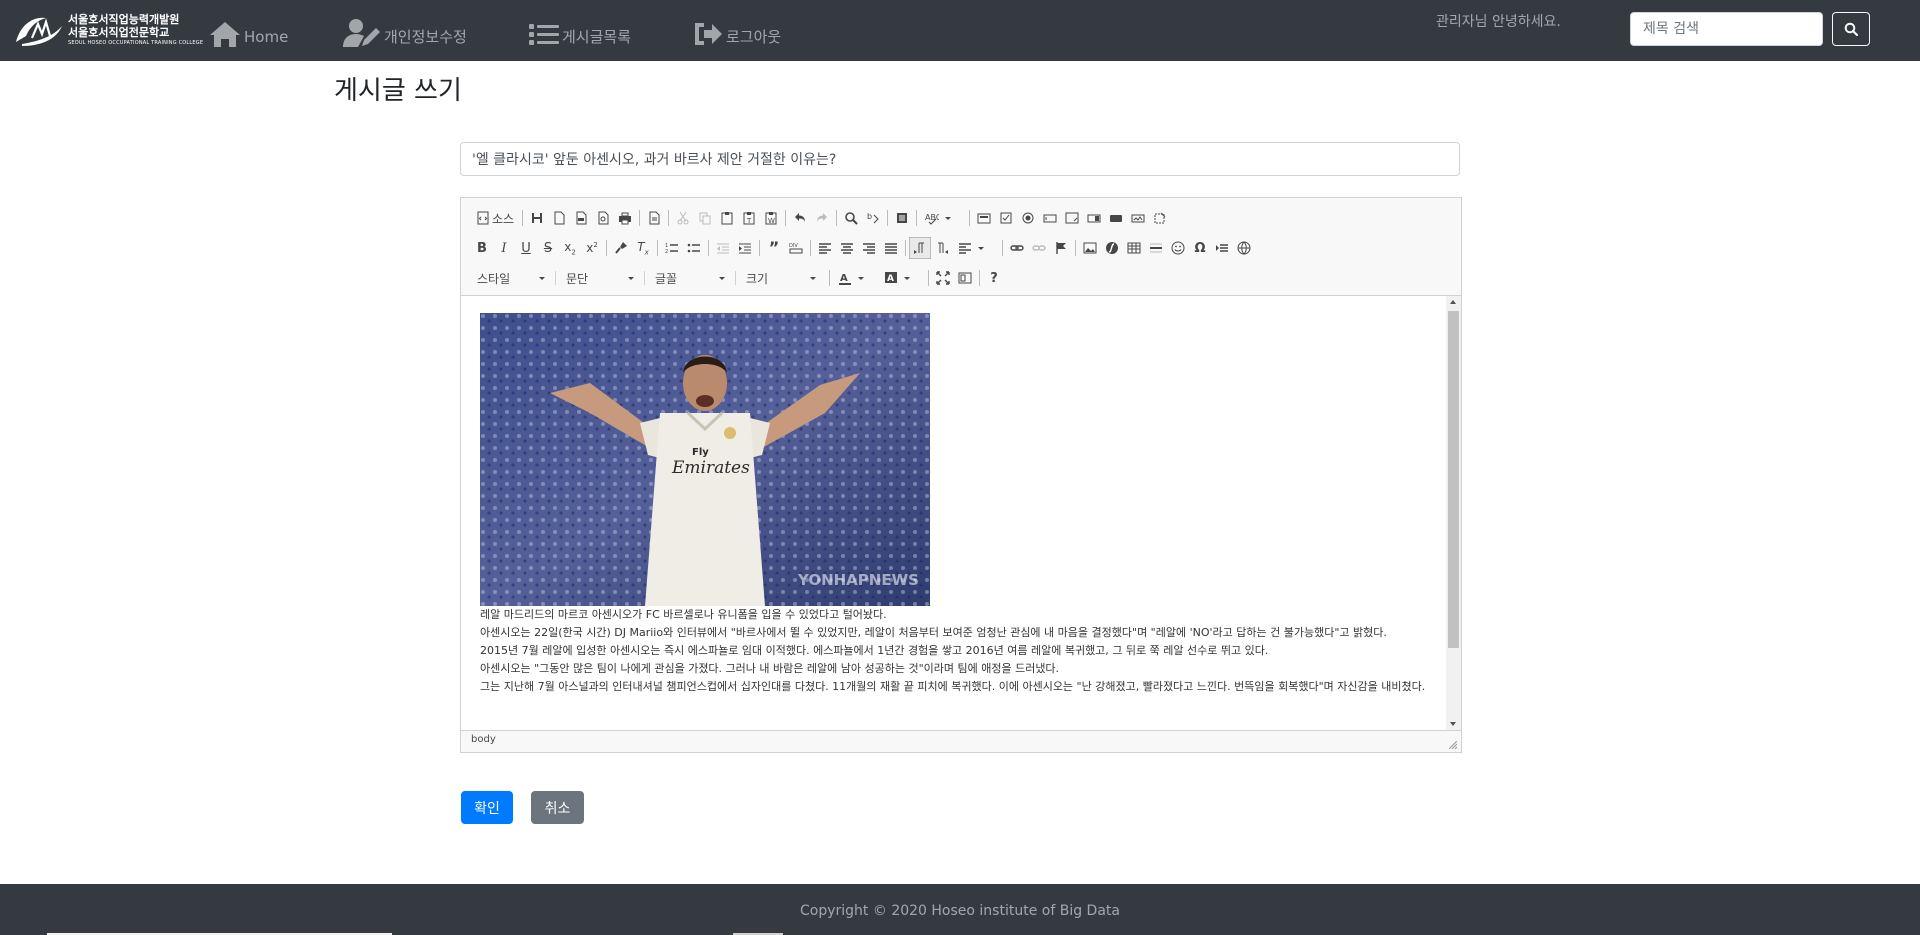 The height and width of the screenshot is (935, 1920). Describe the element at coordinates (825, 248) in the screenshot. I see `align-left-button` at that location.